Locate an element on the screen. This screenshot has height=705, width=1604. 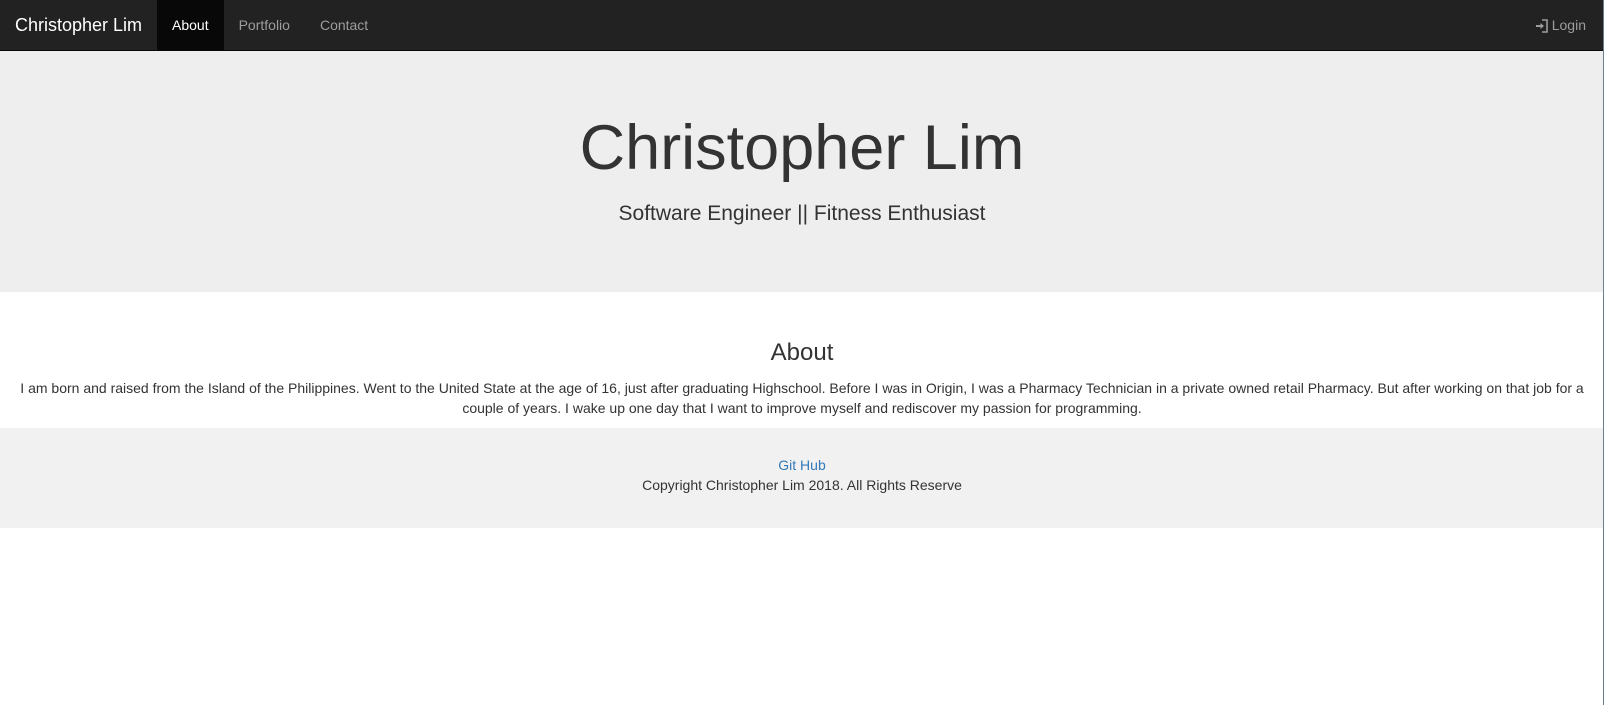
login-icon is located at coordinates (1541, 25).